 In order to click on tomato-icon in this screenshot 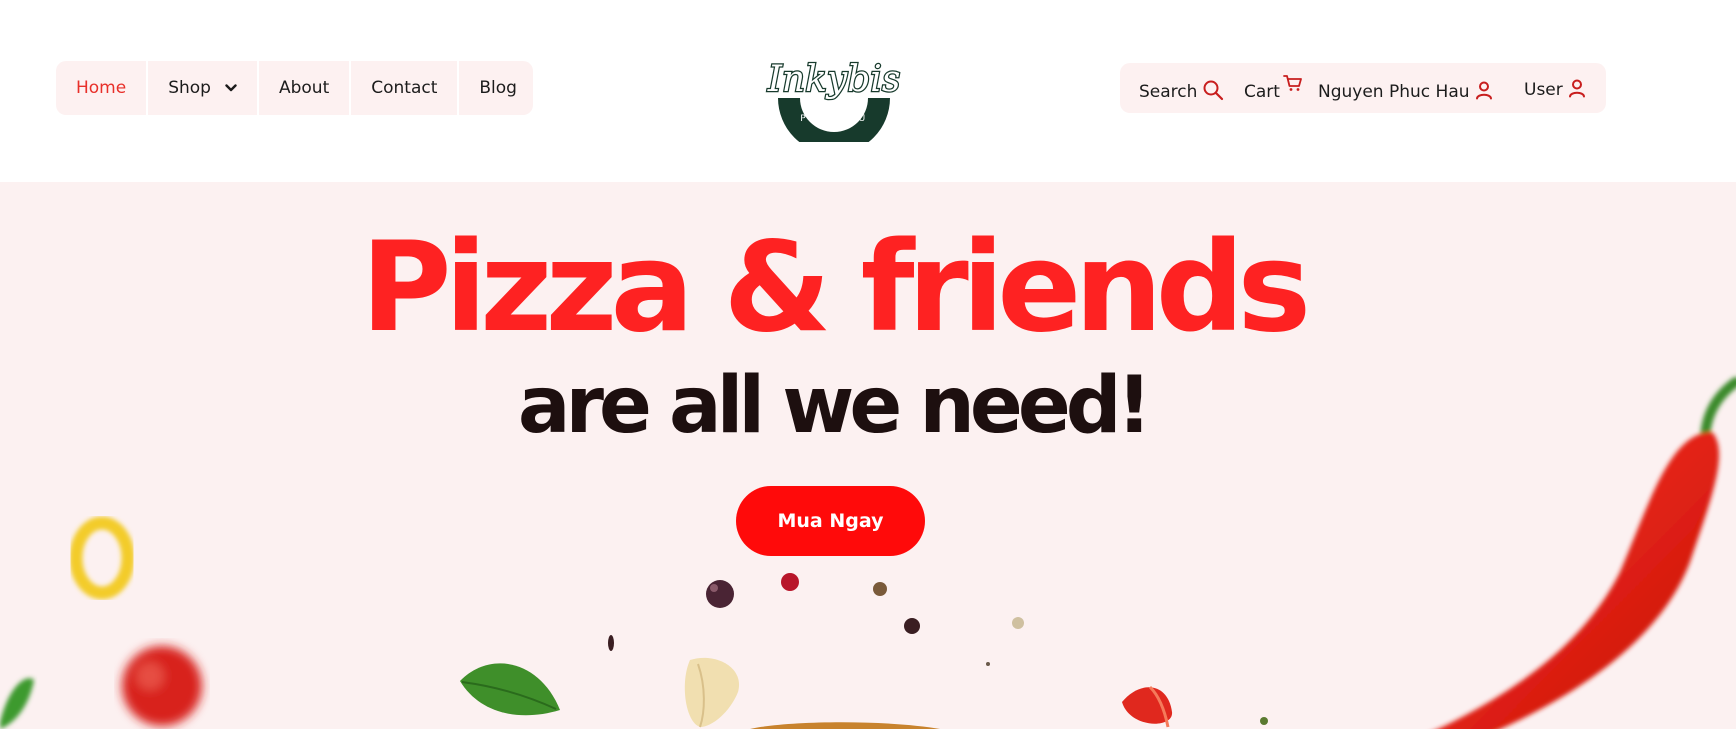, I will do `click(162, 686)`.